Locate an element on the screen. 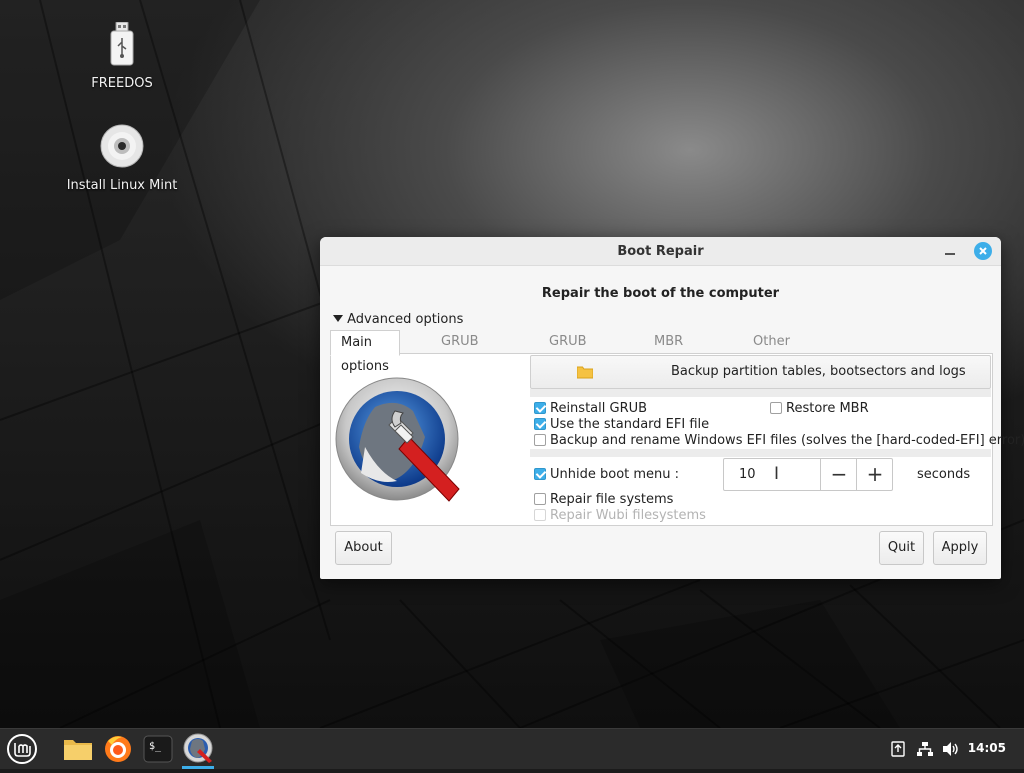 This screenshot has width=1024, height=773. usb-drive-icon is located at coordinates (122, 43).